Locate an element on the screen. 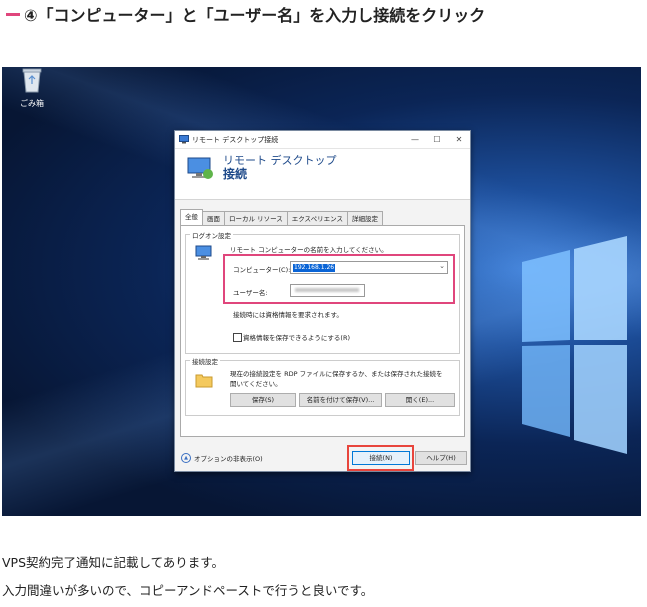 The width and height of the screenshot is (647, 607). rdp-app-icon is located at coordinates (184, 139).